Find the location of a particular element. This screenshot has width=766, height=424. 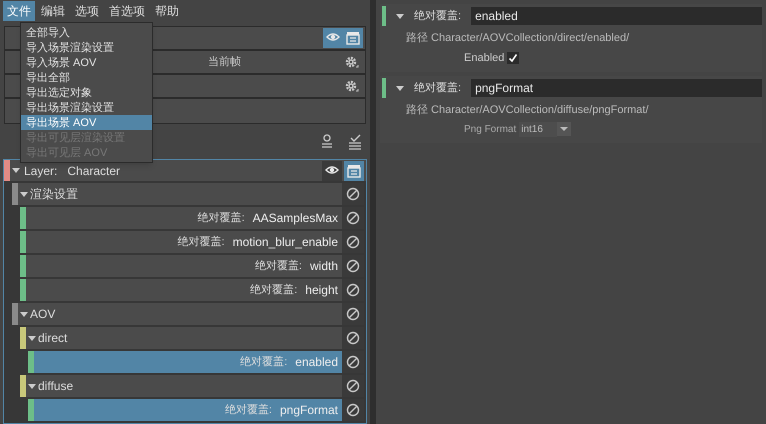

layer-button is located at coordinates (327, 142).